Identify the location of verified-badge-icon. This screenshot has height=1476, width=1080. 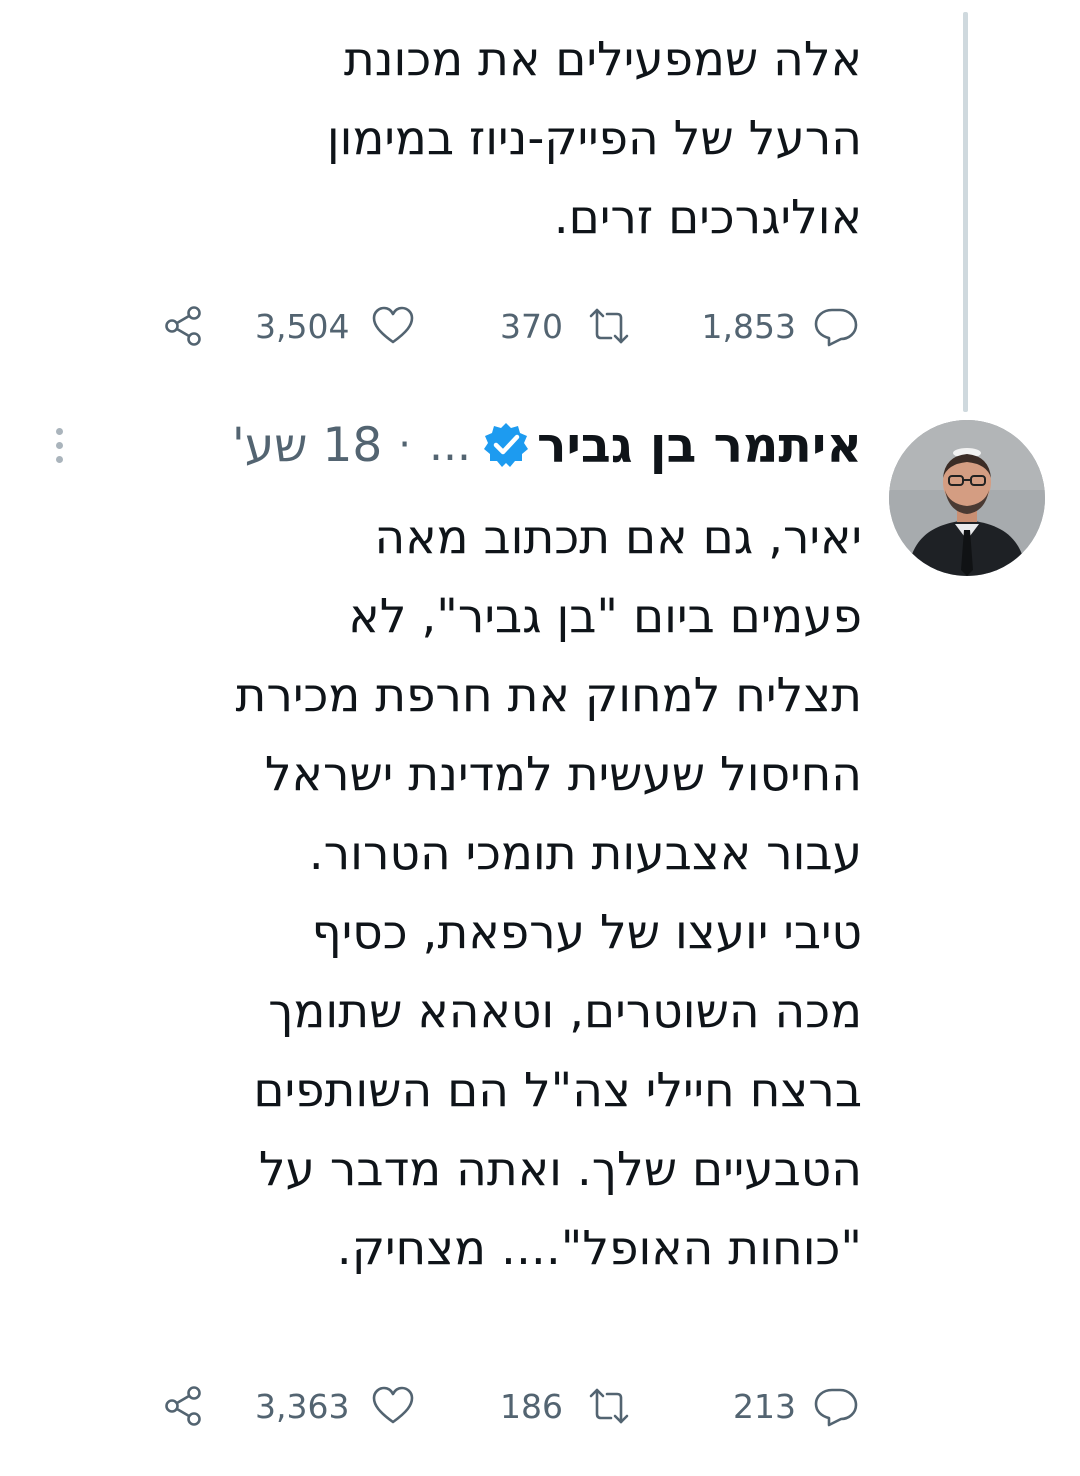
(506, 445).